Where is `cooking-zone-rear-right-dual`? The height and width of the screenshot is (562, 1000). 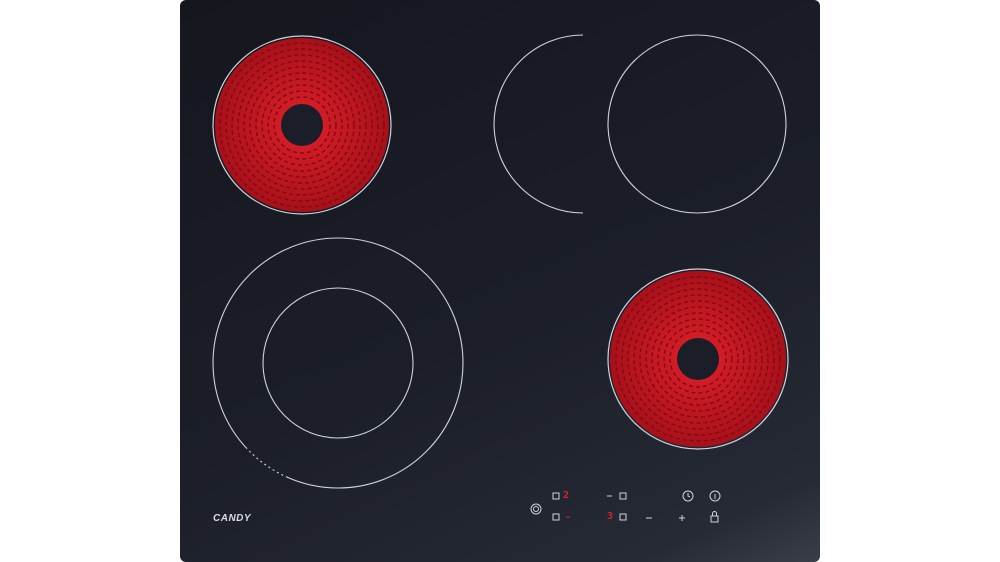 cooking-zone-rear-right-dual is located at coordinates (640, 124).